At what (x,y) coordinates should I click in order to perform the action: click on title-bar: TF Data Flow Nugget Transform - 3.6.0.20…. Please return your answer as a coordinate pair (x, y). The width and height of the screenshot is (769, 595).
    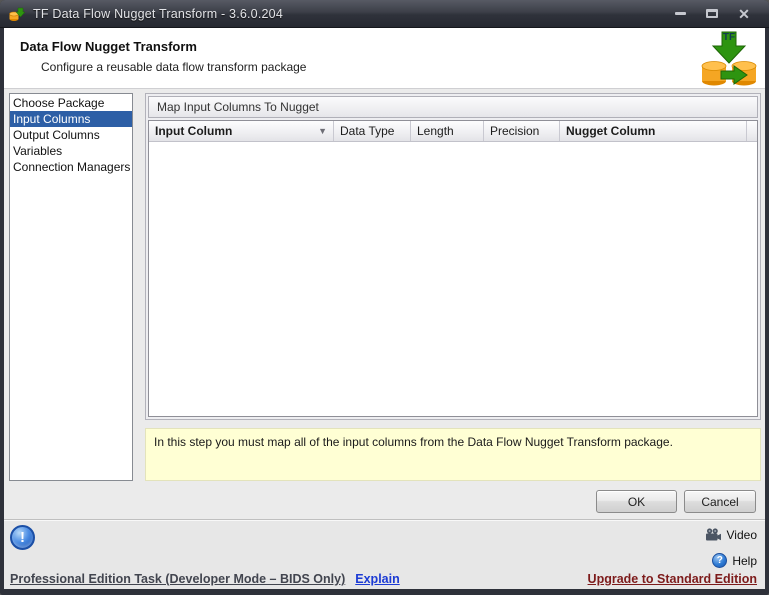
    Looking at the image, I should click on (384, 14).